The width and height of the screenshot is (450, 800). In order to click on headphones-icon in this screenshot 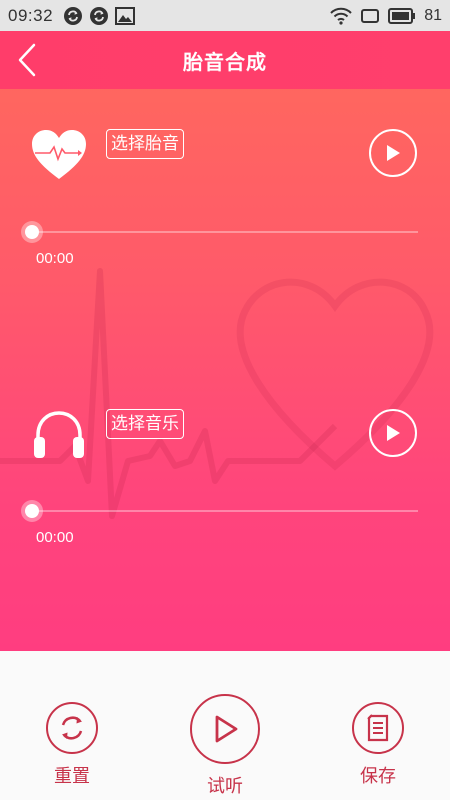, I will do `click(59, 434)`.